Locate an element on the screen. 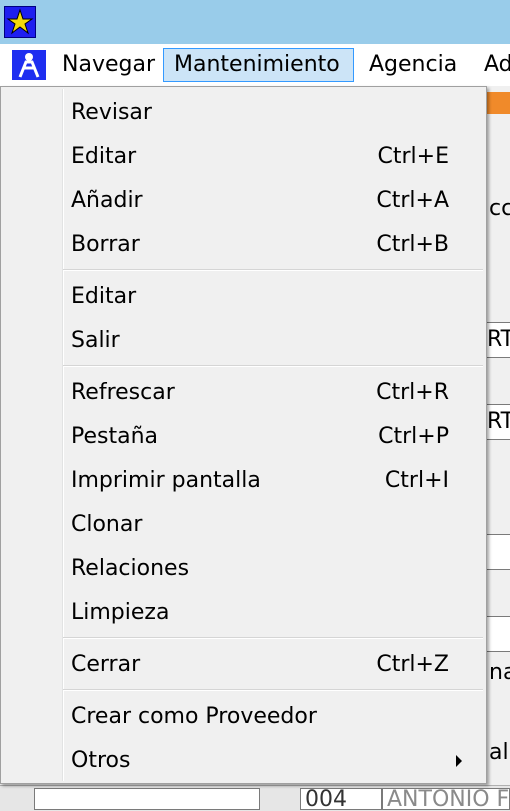  menu-item-imprimir-pantalla: Imprimir pantalla Ctrl+I is located at coordinates (243, 481).